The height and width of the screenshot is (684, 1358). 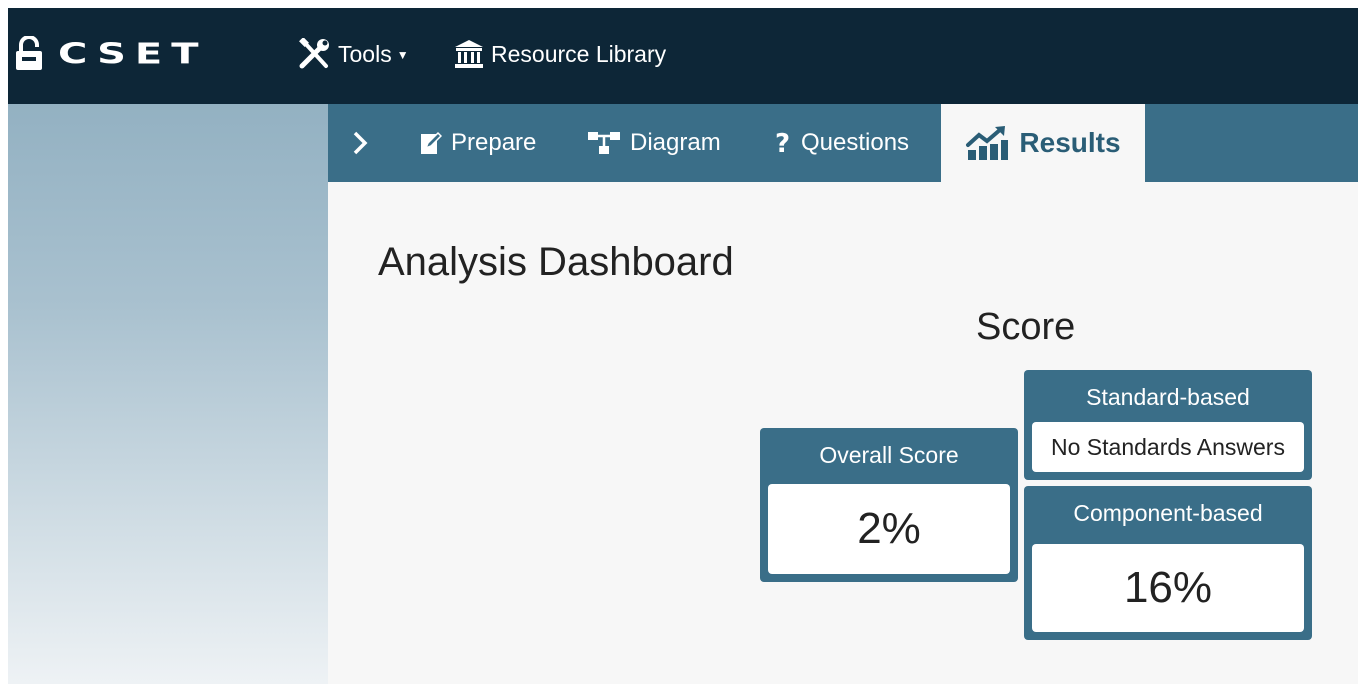 I want to click on component-based-card: Component-based 16%, so click(x=1168, y=563).